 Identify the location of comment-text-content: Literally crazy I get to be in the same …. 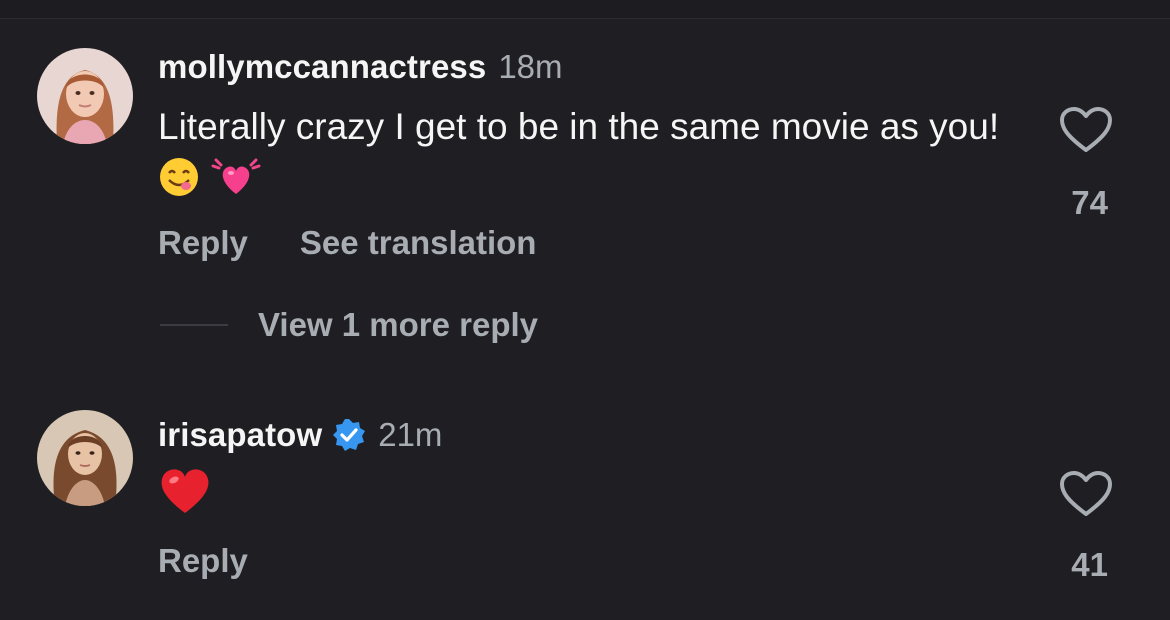
(579, 126).